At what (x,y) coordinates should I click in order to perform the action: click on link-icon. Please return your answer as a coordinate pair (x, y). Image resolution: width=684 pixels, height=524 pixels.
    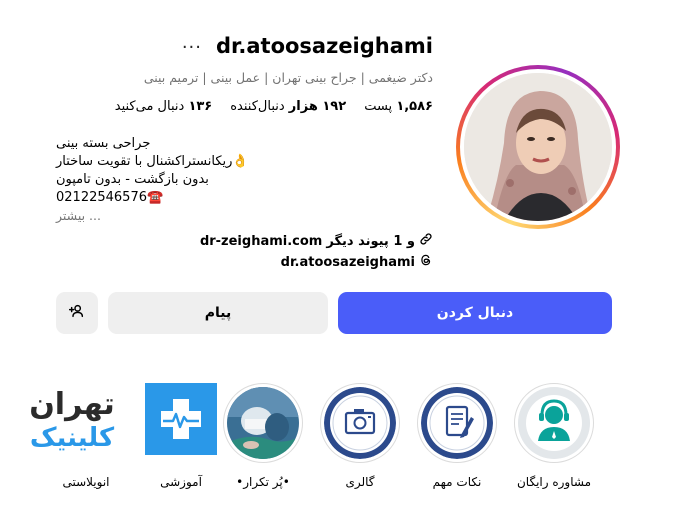
    Looking at the image, I should click on (426, 241).